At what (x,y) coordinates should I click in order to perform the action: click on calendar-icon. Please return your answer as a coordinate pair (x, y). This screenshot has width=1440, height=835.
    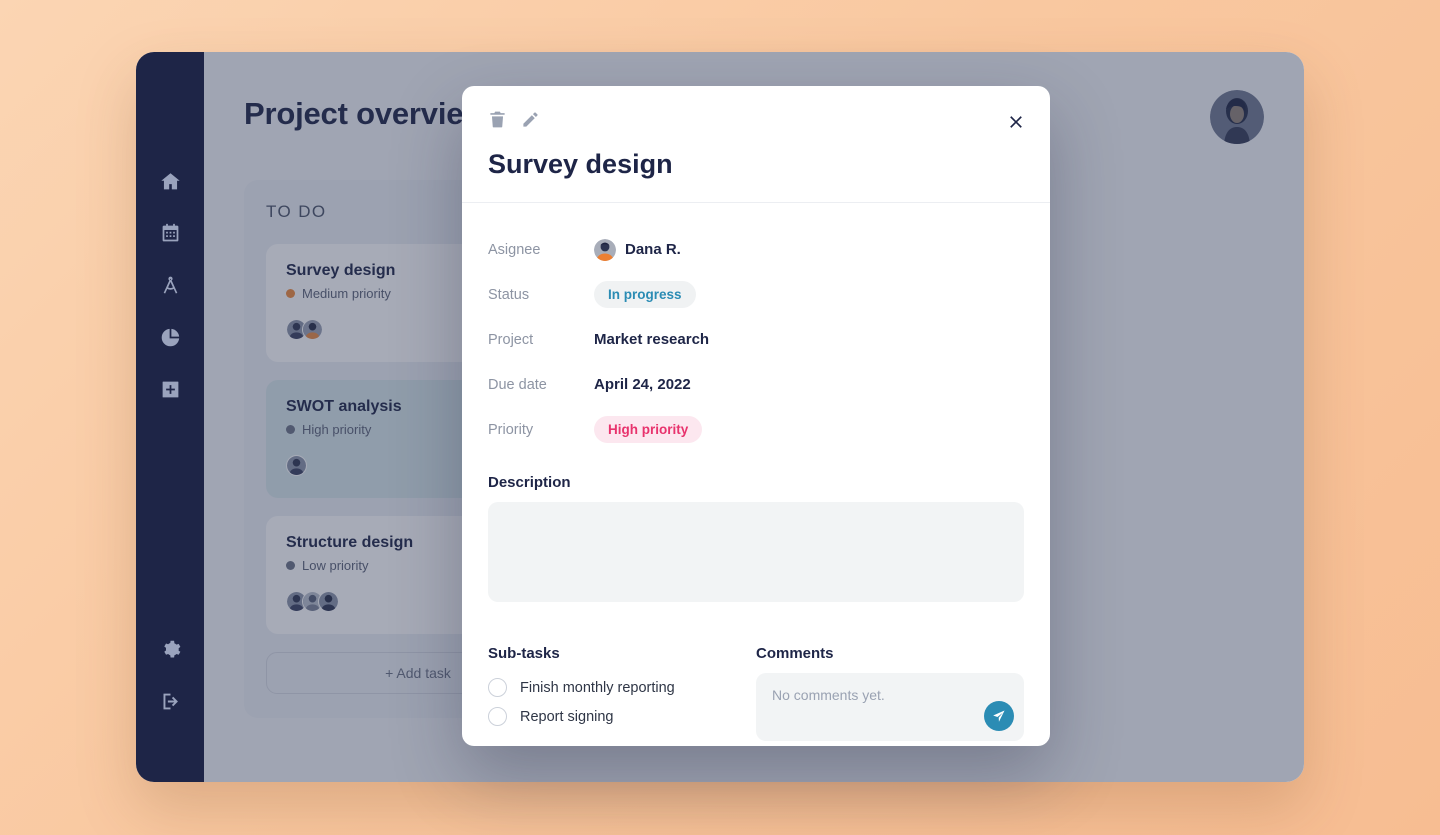
    Looking at the image, I should click on (170, 232).